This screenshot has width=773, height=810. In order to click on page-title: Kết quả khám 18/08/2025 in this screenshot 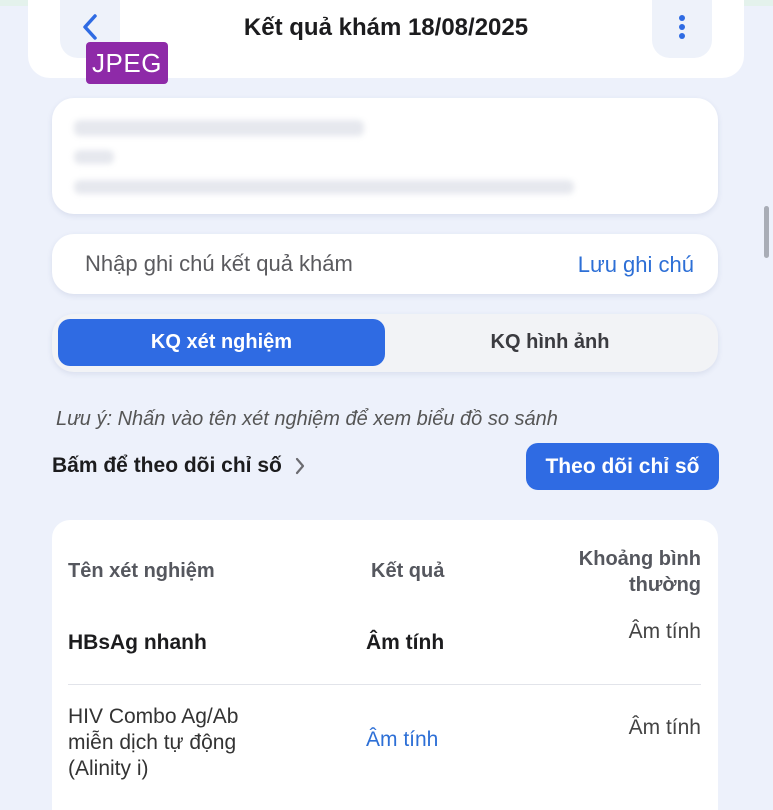, I will do `click(386, 27)`.